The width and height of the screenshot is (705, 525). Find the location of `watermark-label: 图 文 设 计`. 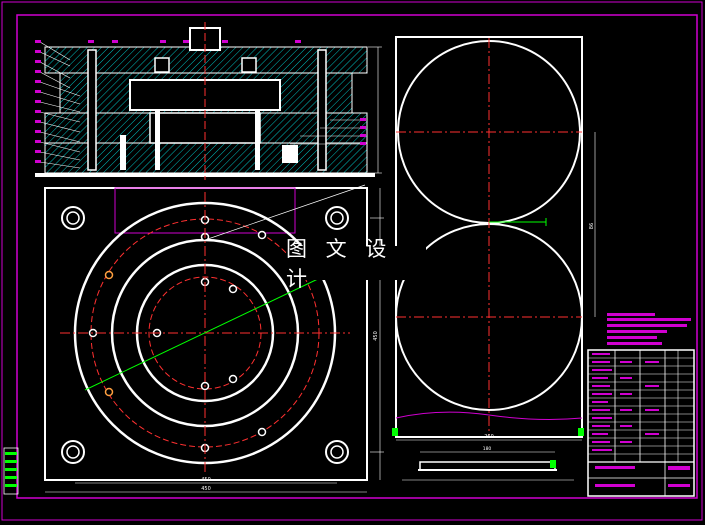

watermark-label: 图 文 设 计 is located at coordinates (356, 264).